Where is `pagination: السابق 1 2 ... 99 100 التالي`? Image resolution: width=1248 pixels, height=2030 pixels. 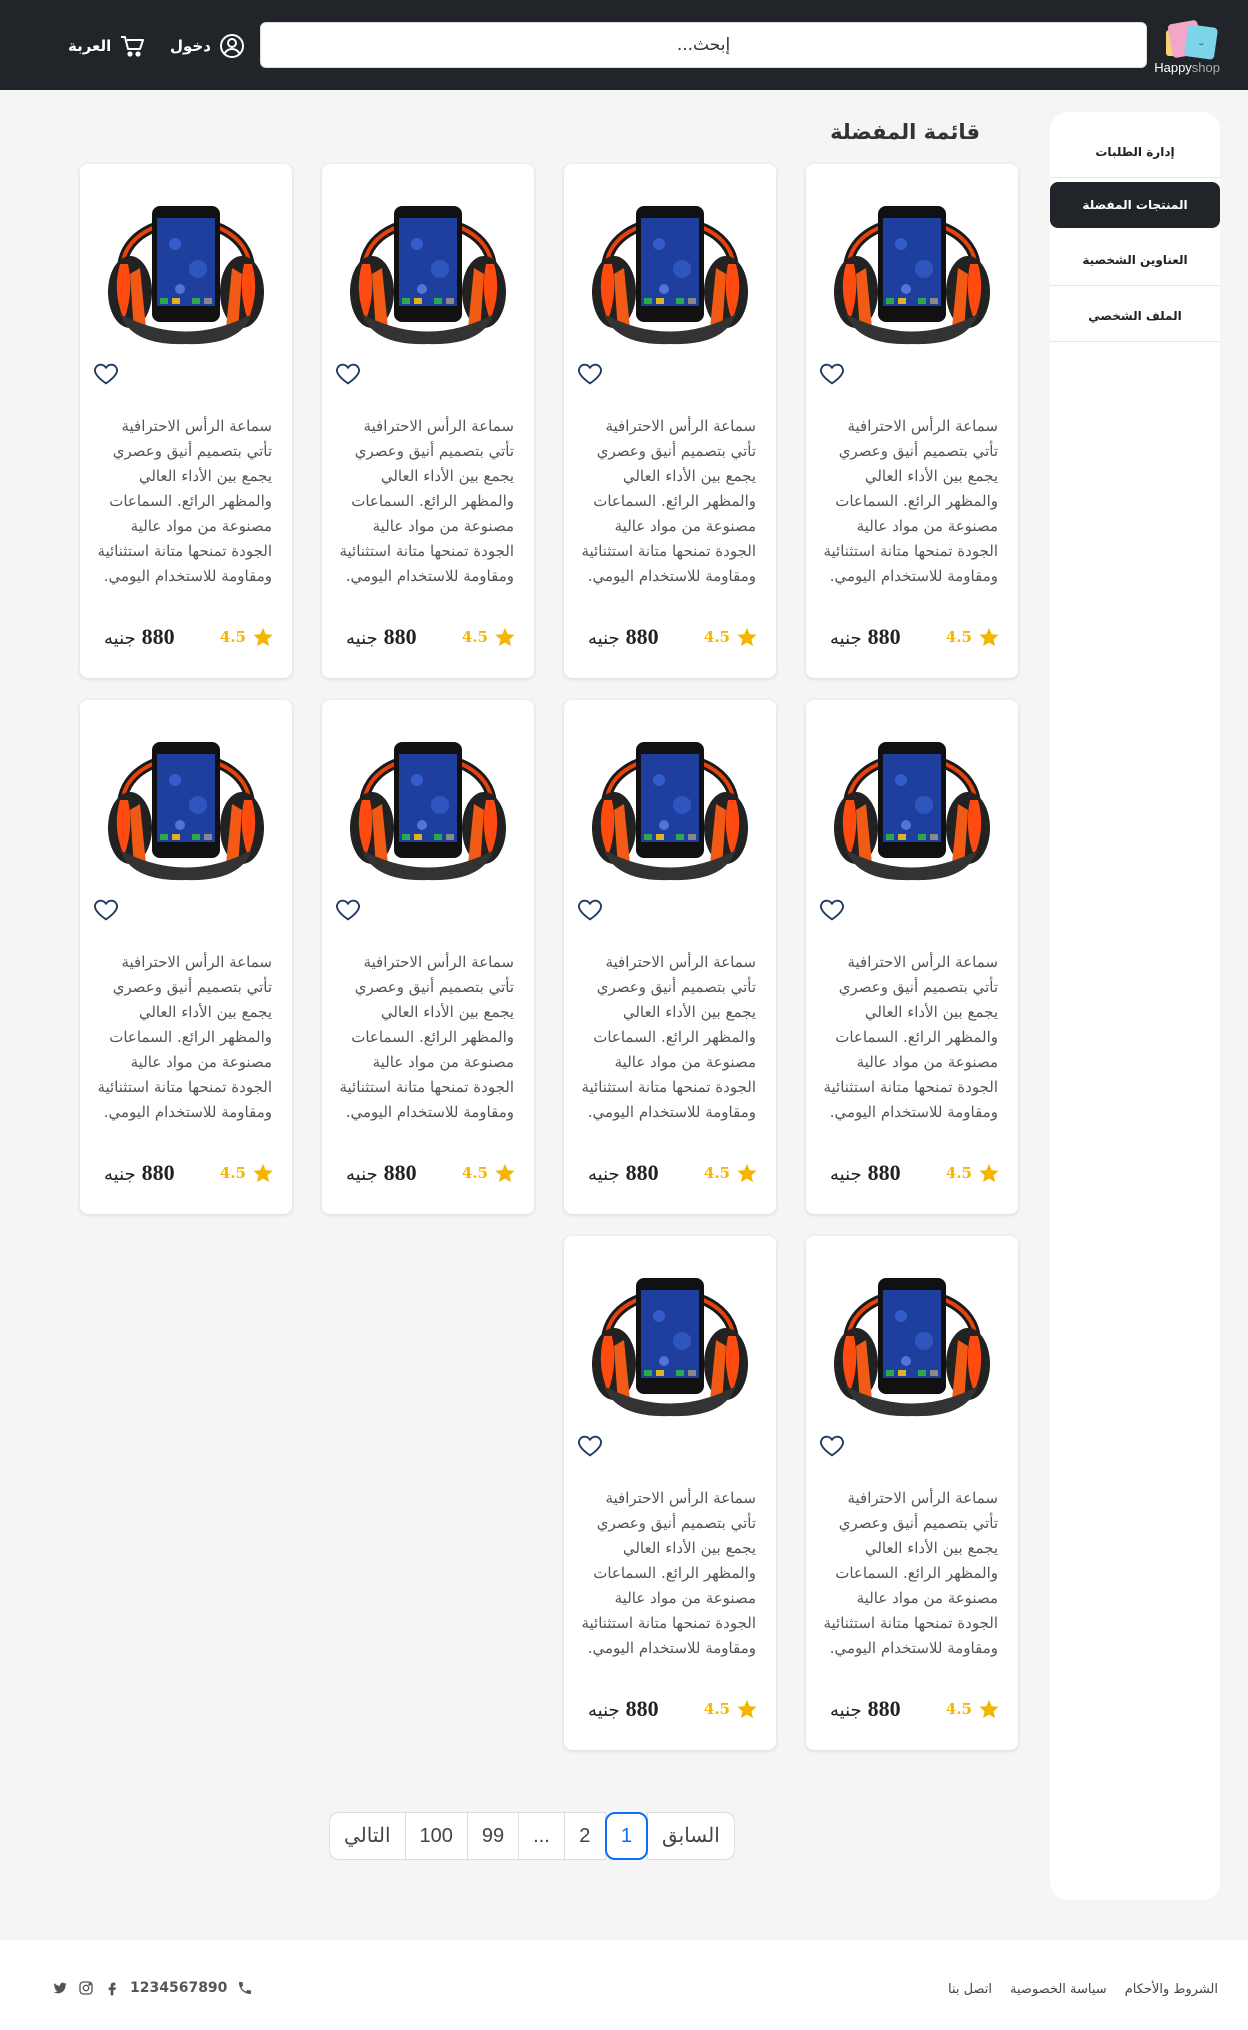 pagination: السابق 1 2 ... 99 100 التالي is located at coordinates (532, 1836).